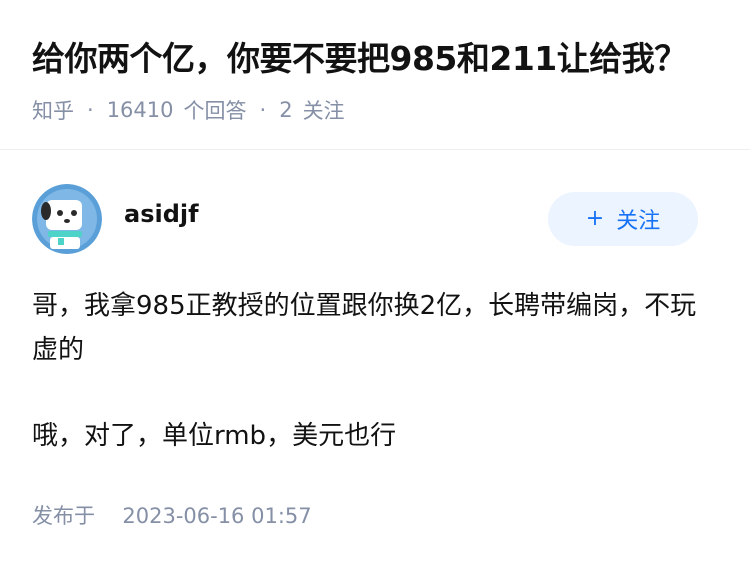  I want to click on published-time: 发布于 2023-06-16 01:57, so click(172, 515).